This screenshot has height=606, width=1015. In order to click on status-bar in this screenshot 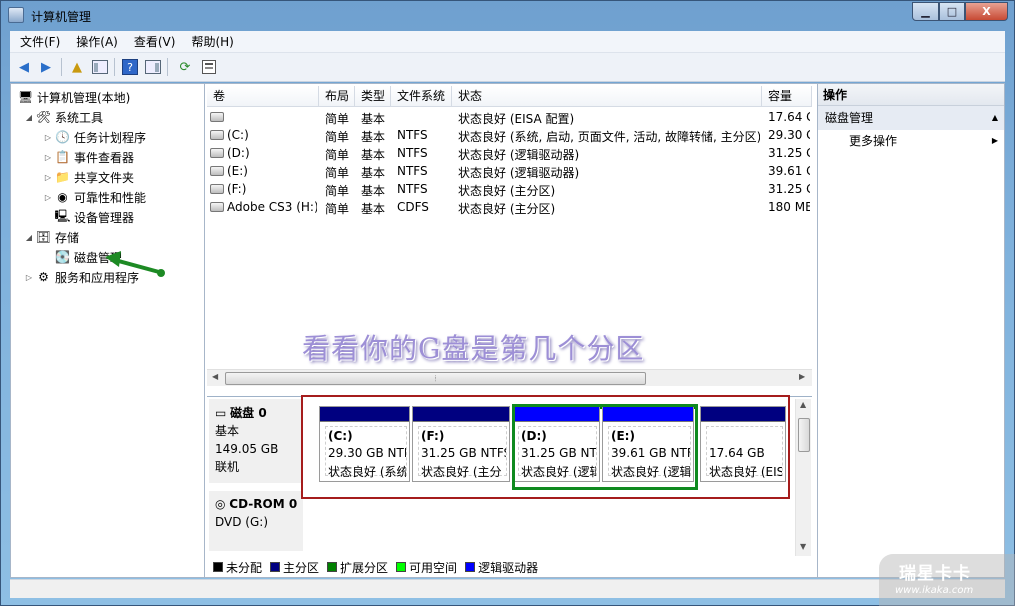, I will do `click(507, 588)`.